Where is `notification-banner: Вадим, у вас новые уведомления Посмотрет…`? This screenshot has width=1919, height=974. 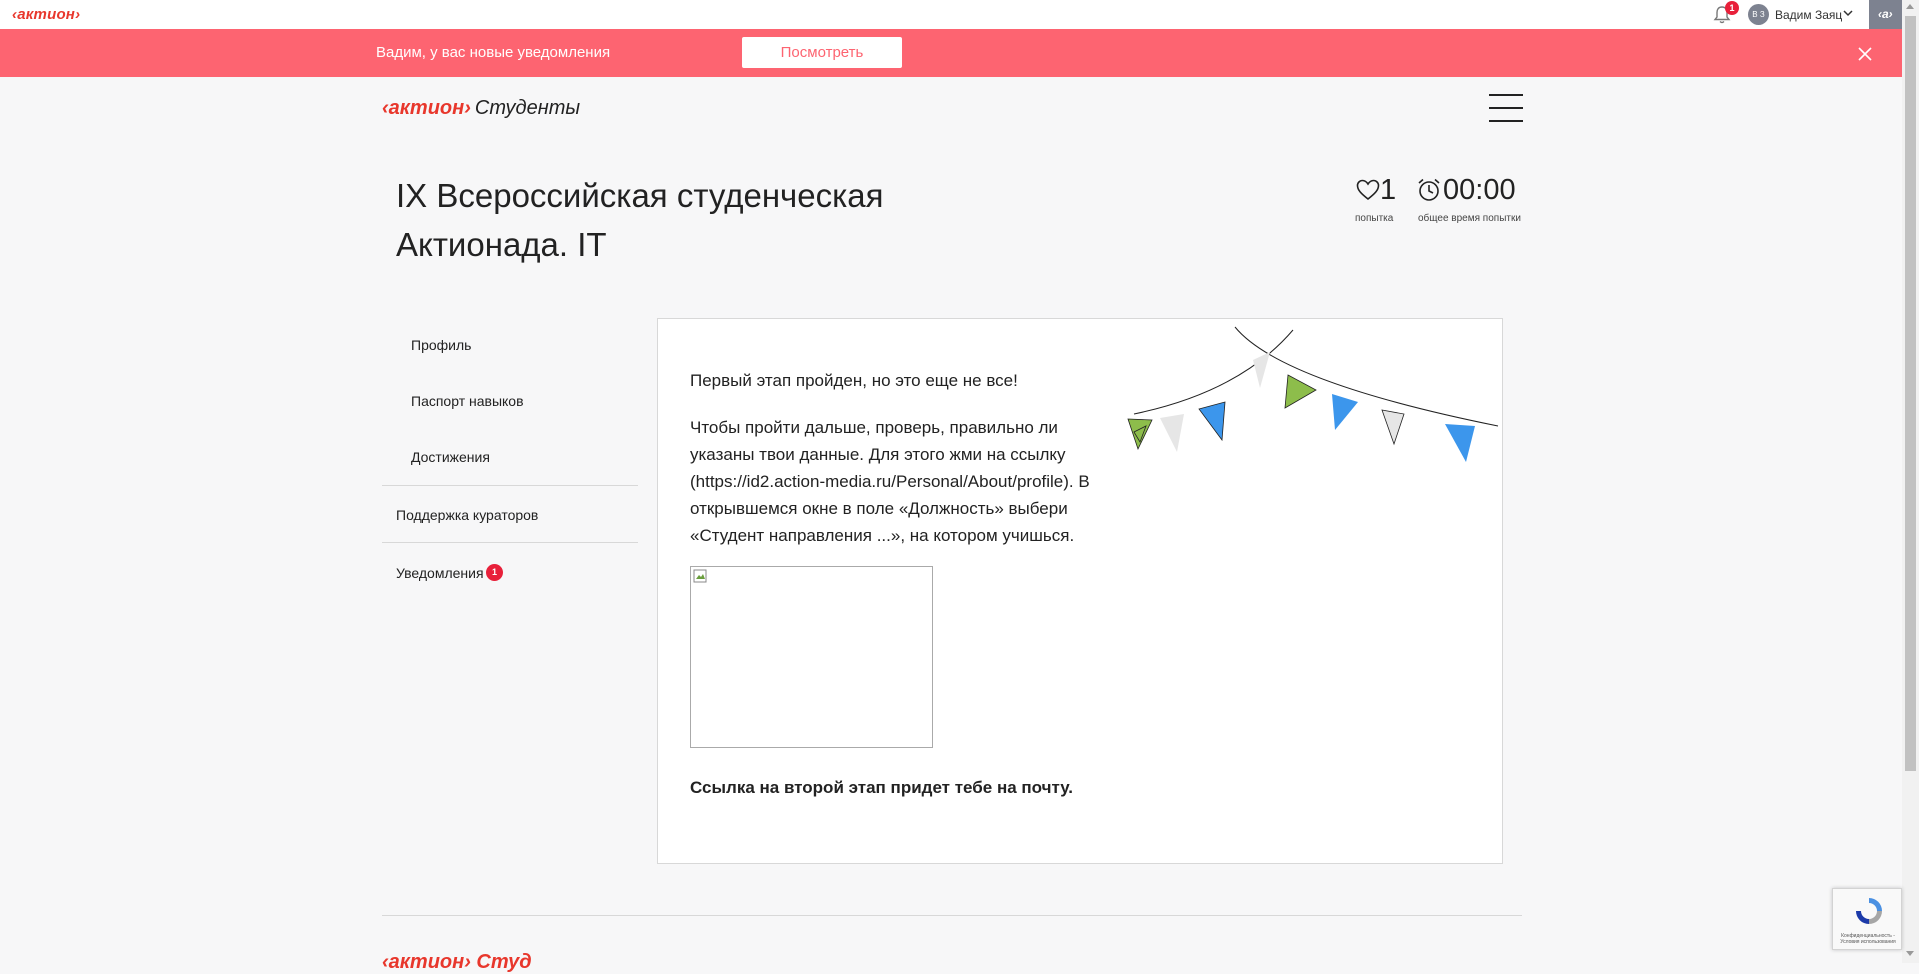 notification-banner: Вадим, у вас новые уведомления Посмотрет… is located at coordinates (951, 53).